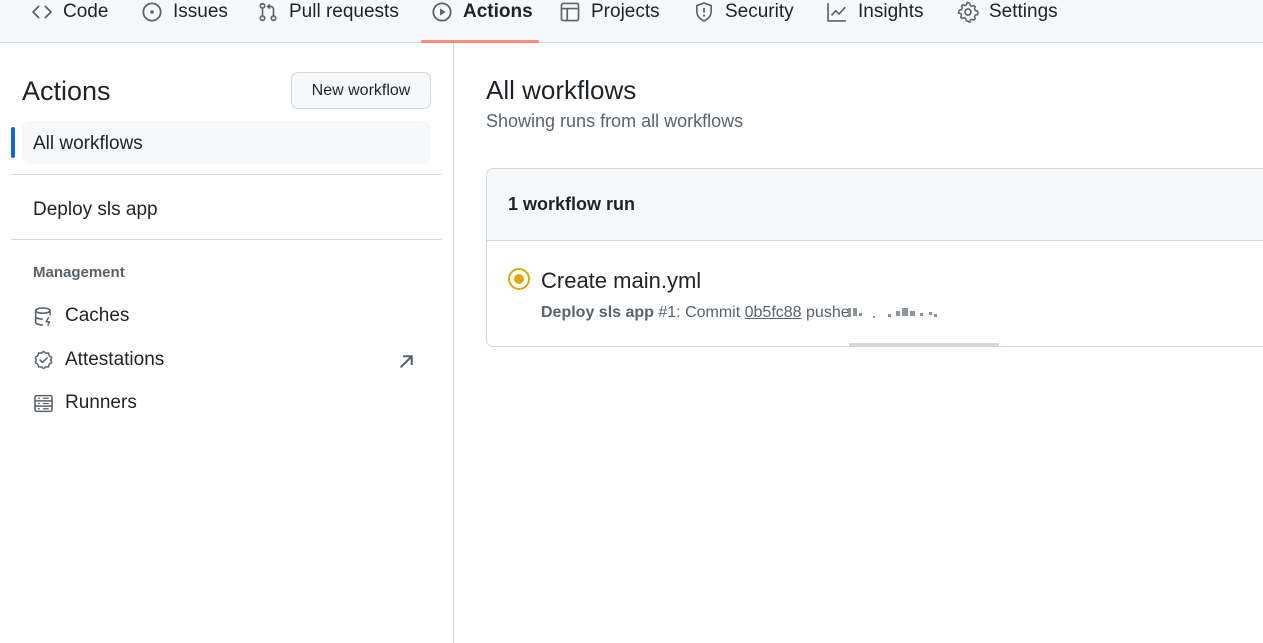 This screenshot has height=643, width=1263. I want to click on sidebar-title: Actions, so click(66, 91).